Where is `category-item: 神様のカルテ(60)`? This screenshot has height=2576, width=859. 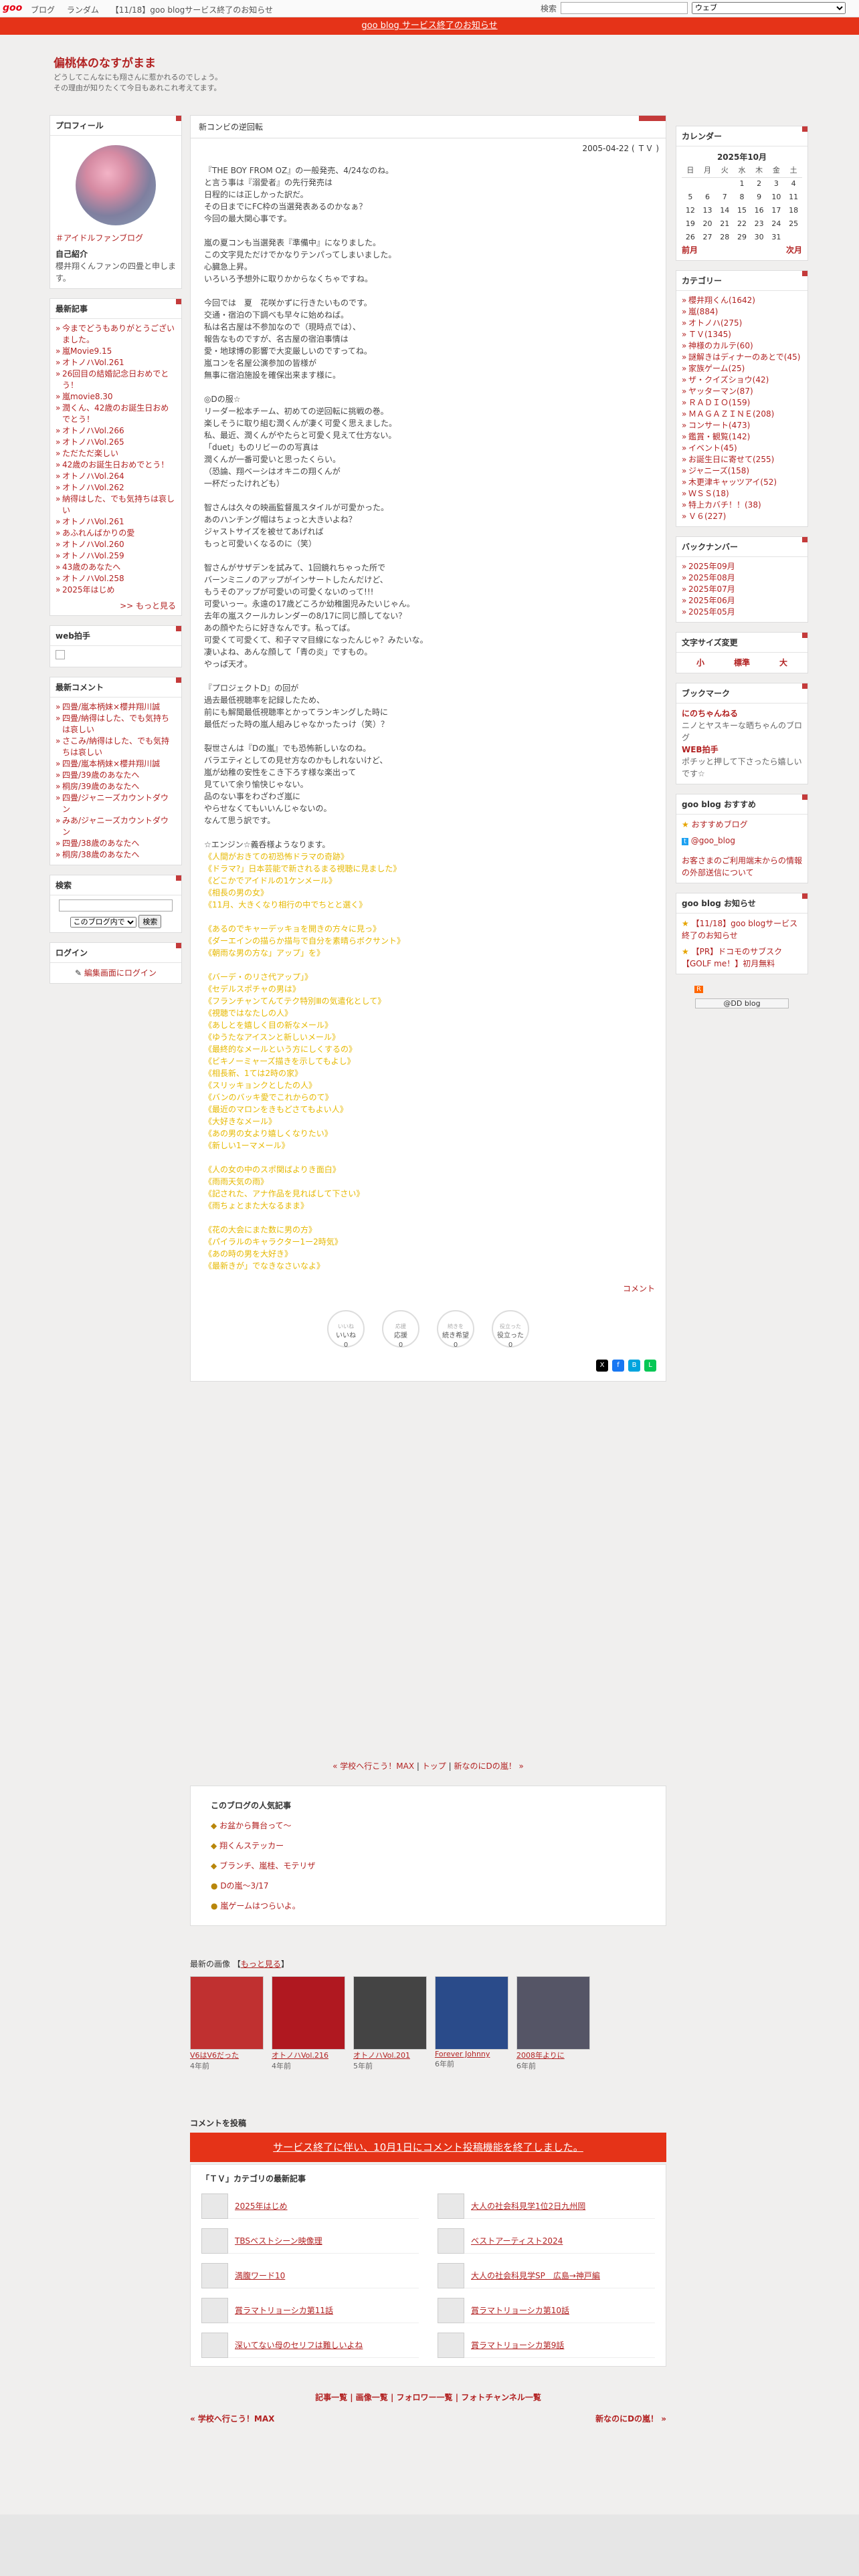
category-item: 神様のカルテ(60) is located at coordinates (742, 346).